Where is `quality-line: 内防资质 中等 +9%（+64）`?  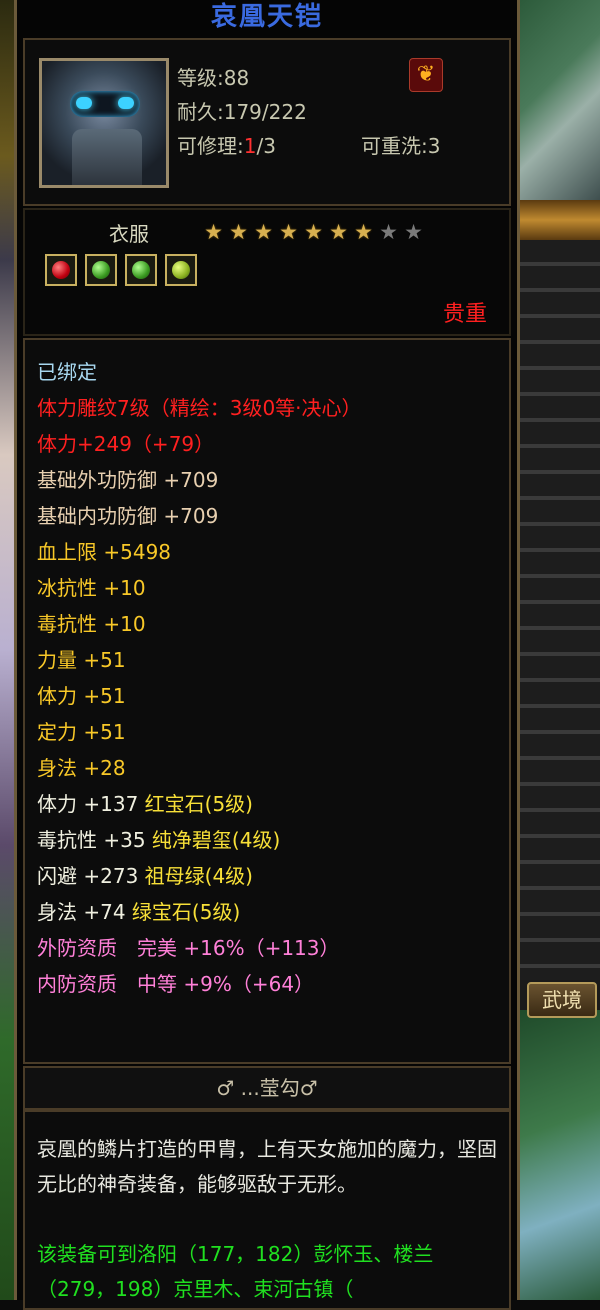
quality-line: 内防资质 中等 +9%（+64） is located at coordinates (176, 984).